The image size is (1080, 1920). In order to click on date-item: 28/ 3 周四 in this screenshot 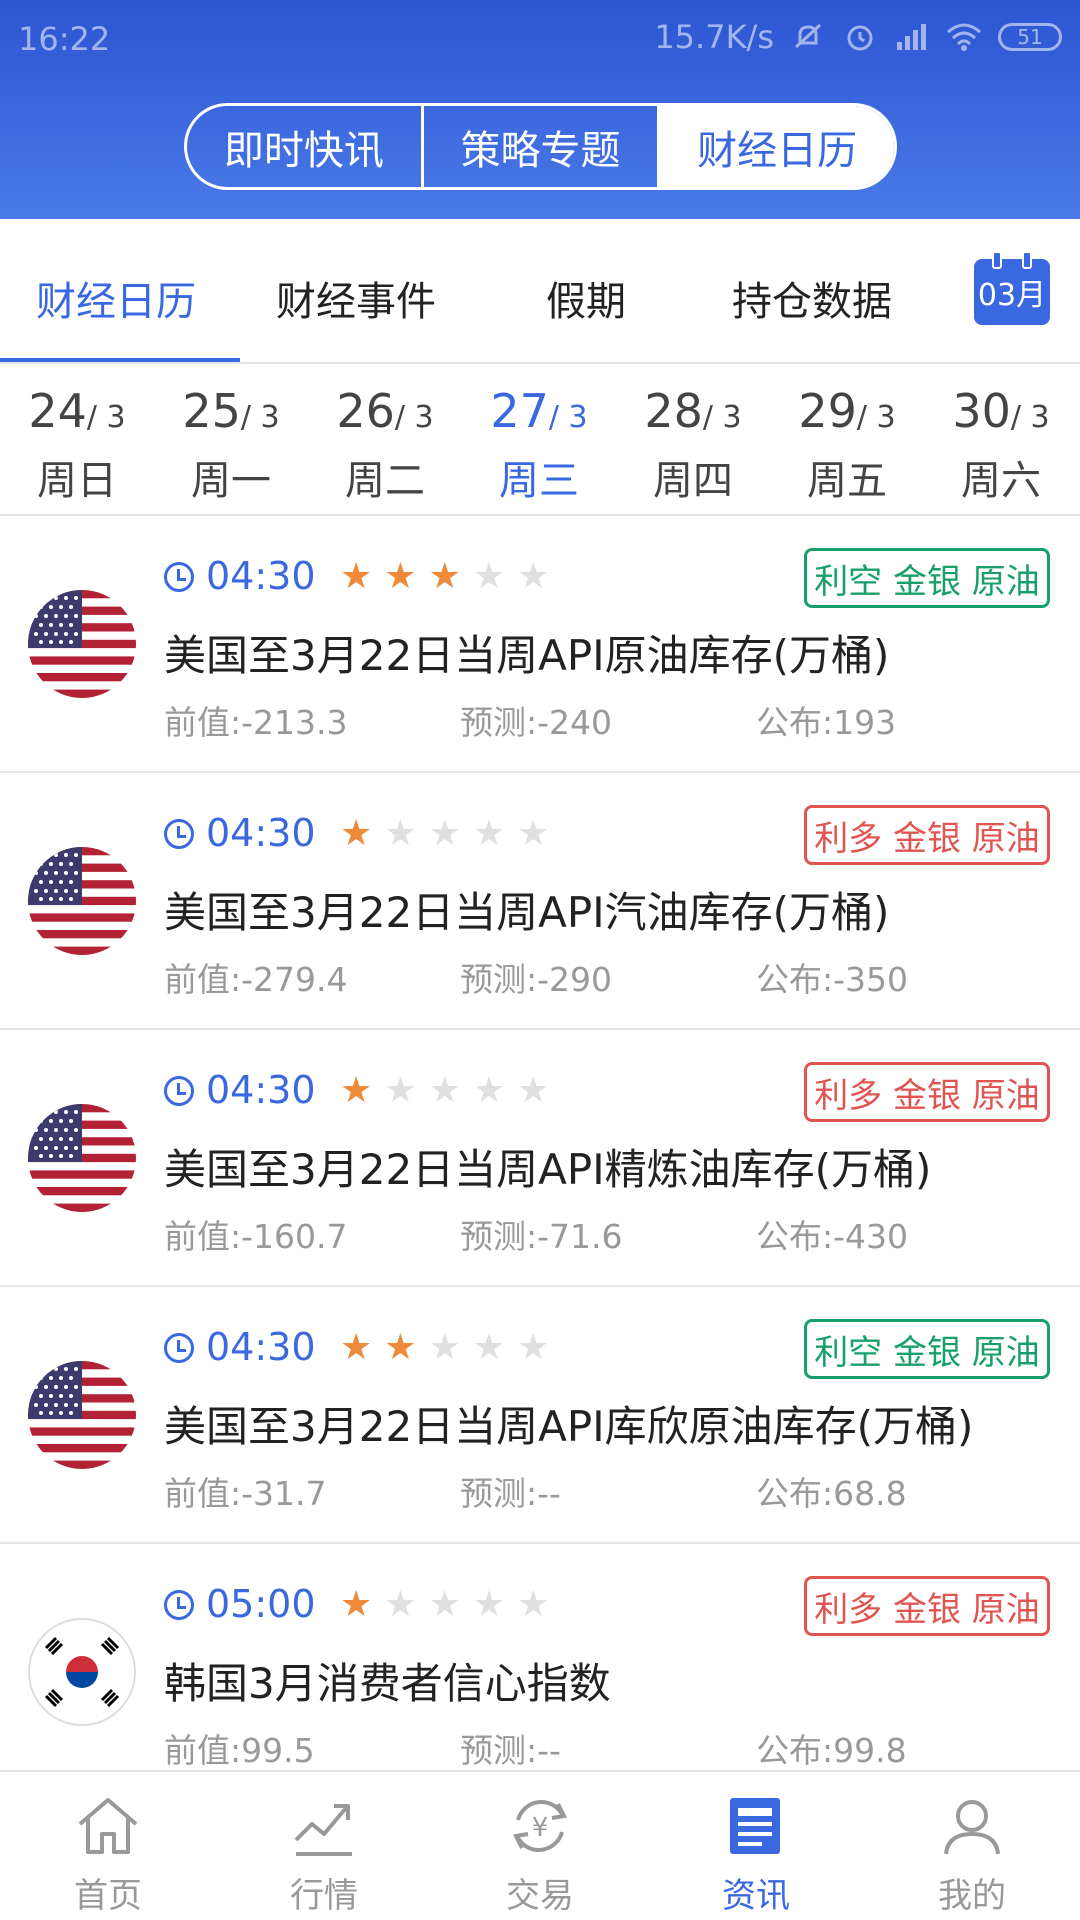, I will do `click(693, 445)`.